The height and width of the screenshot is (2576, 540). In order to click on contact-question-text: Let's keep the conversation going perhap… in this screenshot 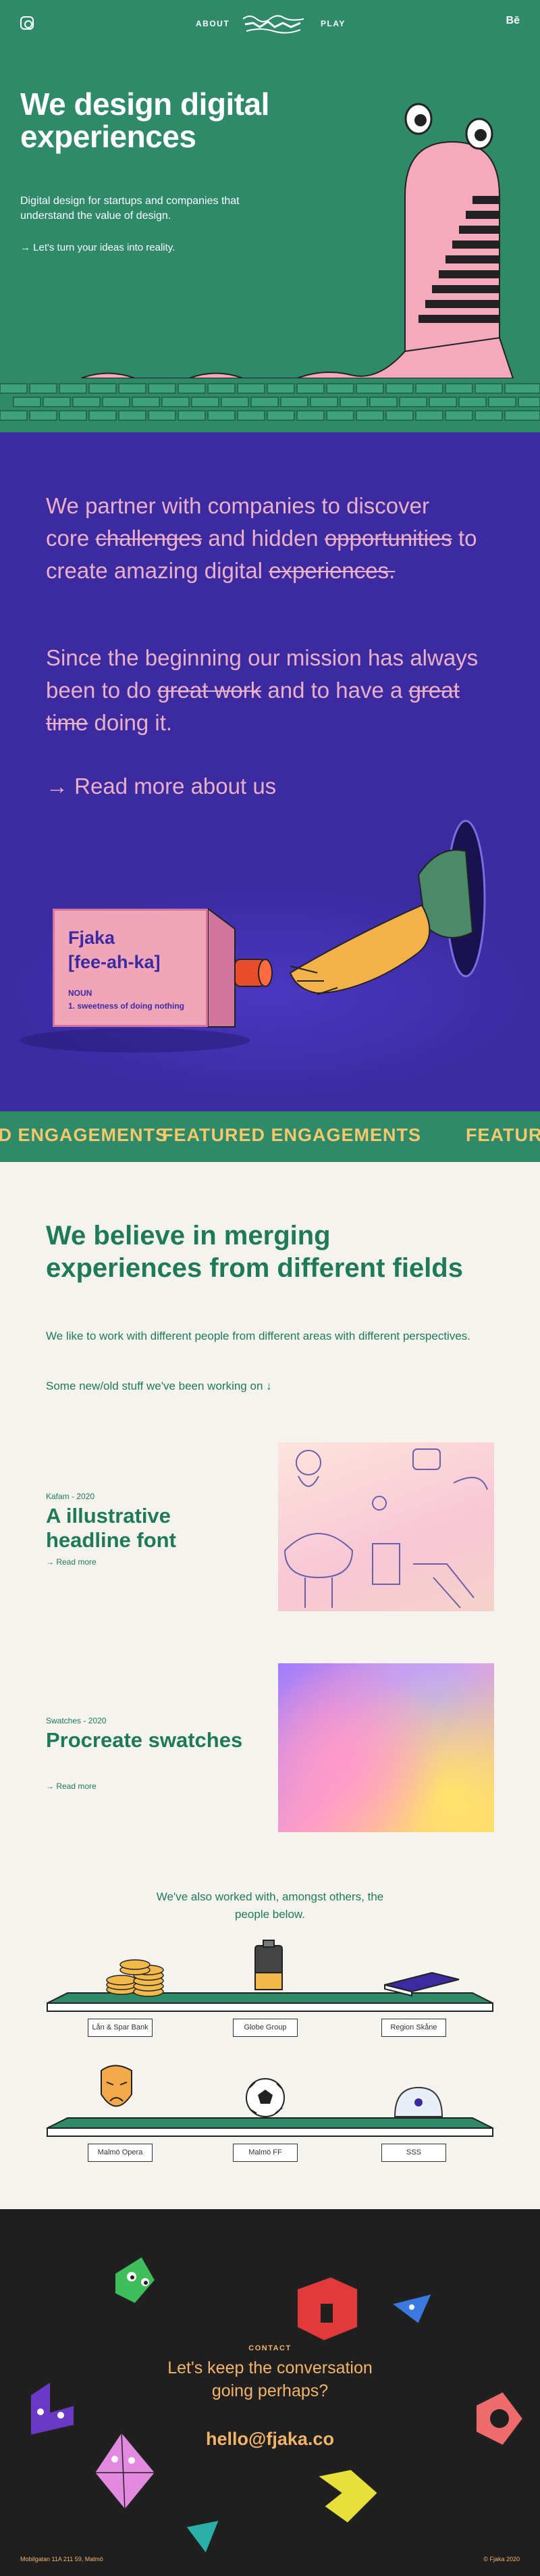, I will do `click(270, 2379)`.